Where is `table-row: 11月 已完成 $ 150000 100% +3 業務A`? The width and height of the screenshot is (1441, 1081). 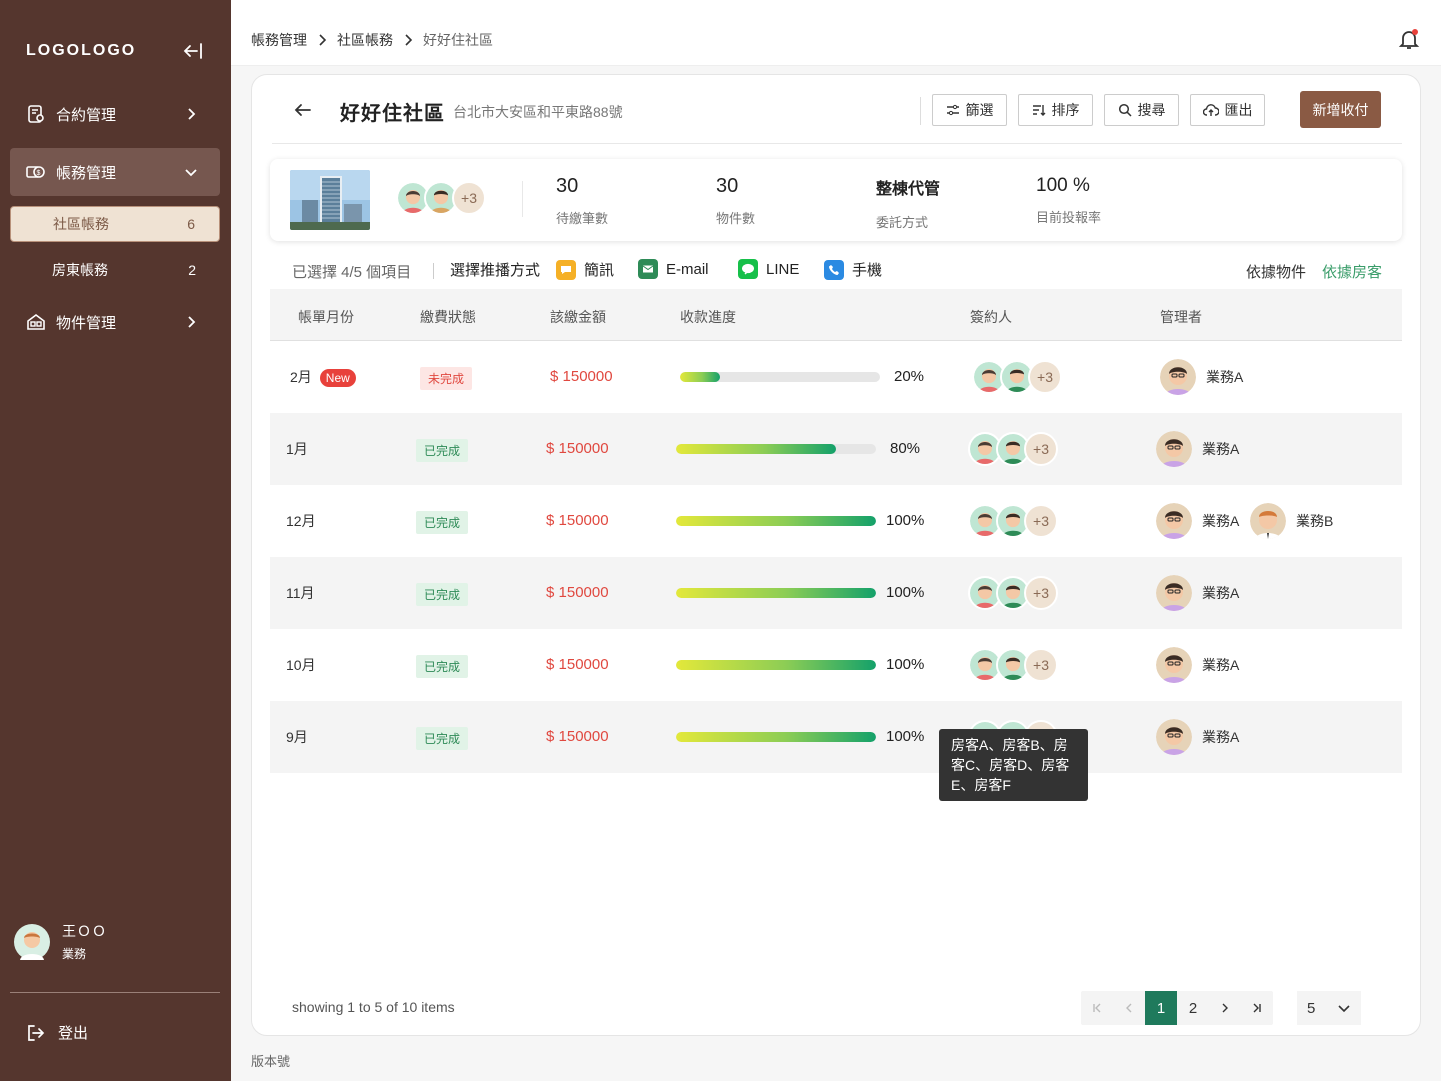 table-row: 11月 已完成 $ 150000 100% +3 業務A is located at coordinates (836, 593).